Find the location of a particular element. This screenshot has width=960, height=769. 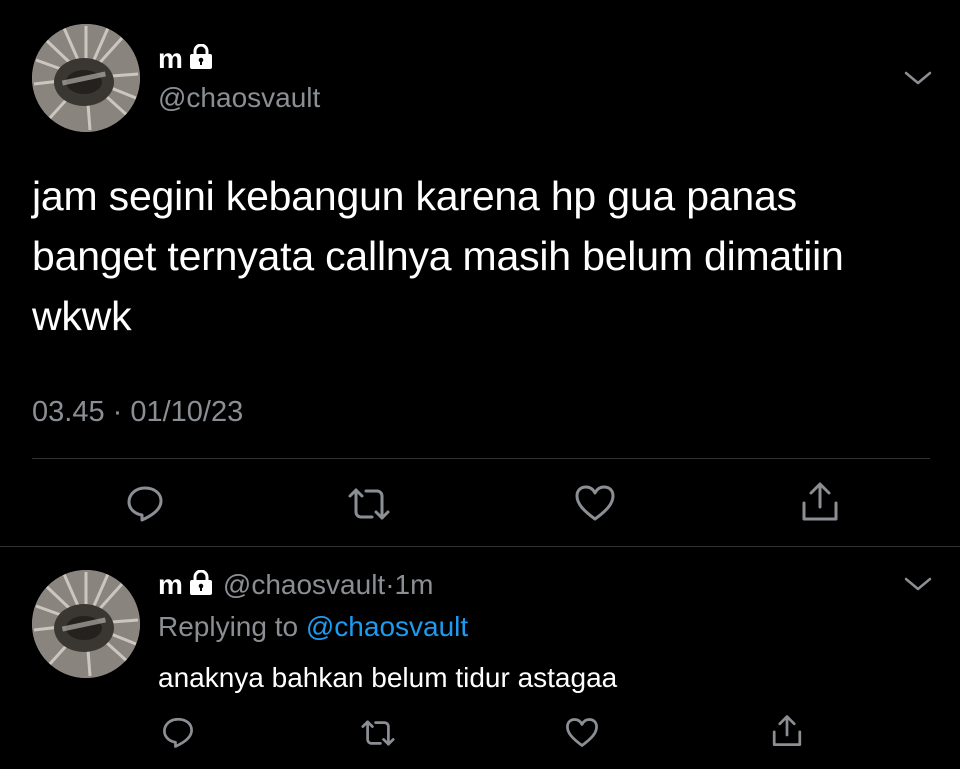

tweet-text-line: wkwk is located at coordinates (82, 316).